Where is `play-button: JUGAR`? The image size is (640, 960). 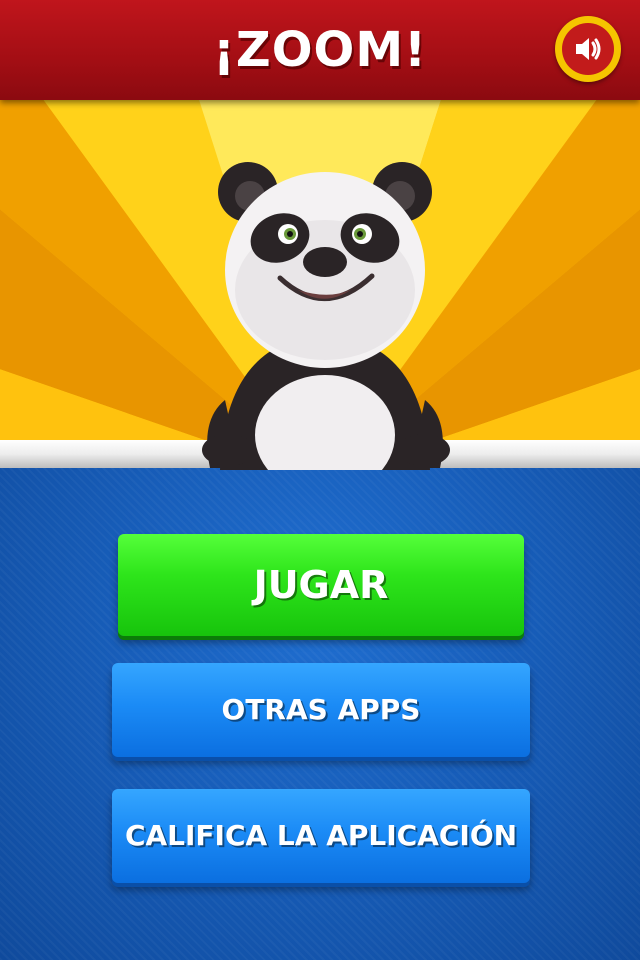 play-button: JUGAR is located at coordinates (321, 585).